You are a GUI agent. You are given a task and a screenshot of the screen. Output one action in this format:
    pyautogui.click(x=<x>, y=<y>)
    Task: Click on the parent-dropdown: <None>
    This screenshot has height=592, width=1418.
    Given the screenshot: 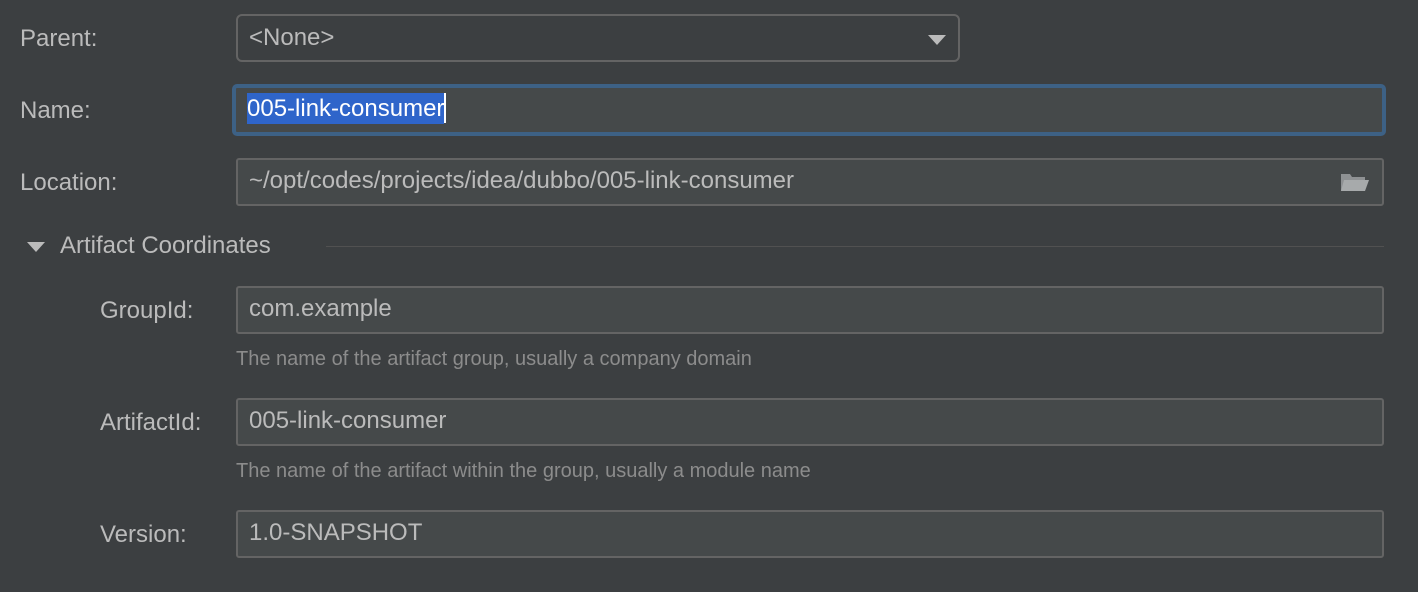 What is the action you would take?
    pyautogui.click(x=598, y=38)
    